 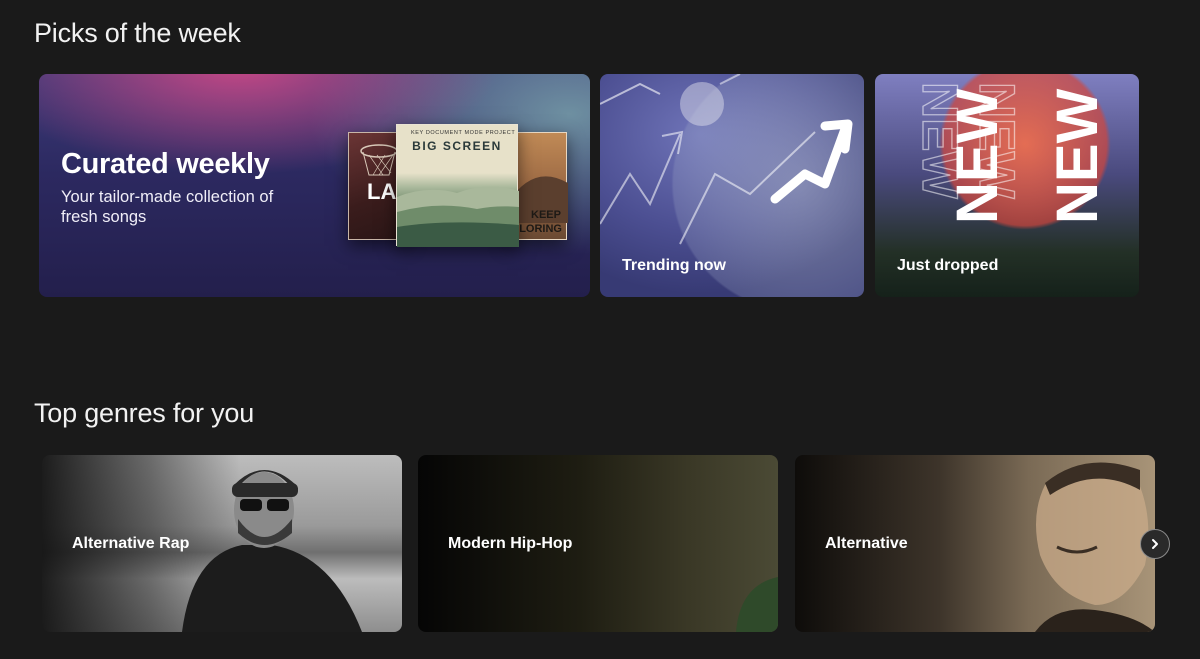 I want to click on chevron-right-icon, so click(x=1155, y=544).